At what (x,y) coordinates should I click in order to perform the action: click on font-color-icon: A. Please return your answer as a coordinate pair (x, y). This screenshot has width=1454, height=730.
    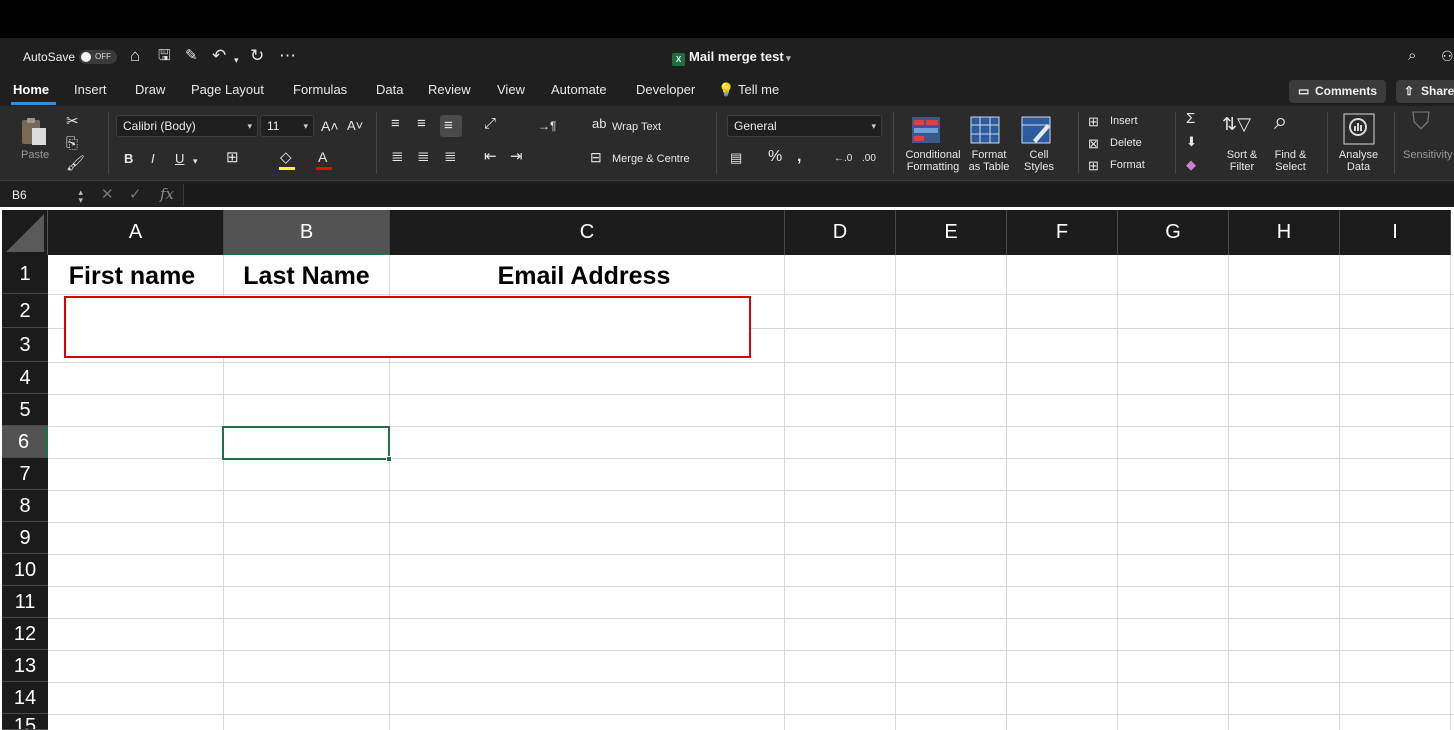
    Looking at the image, I should click on (322, 157).